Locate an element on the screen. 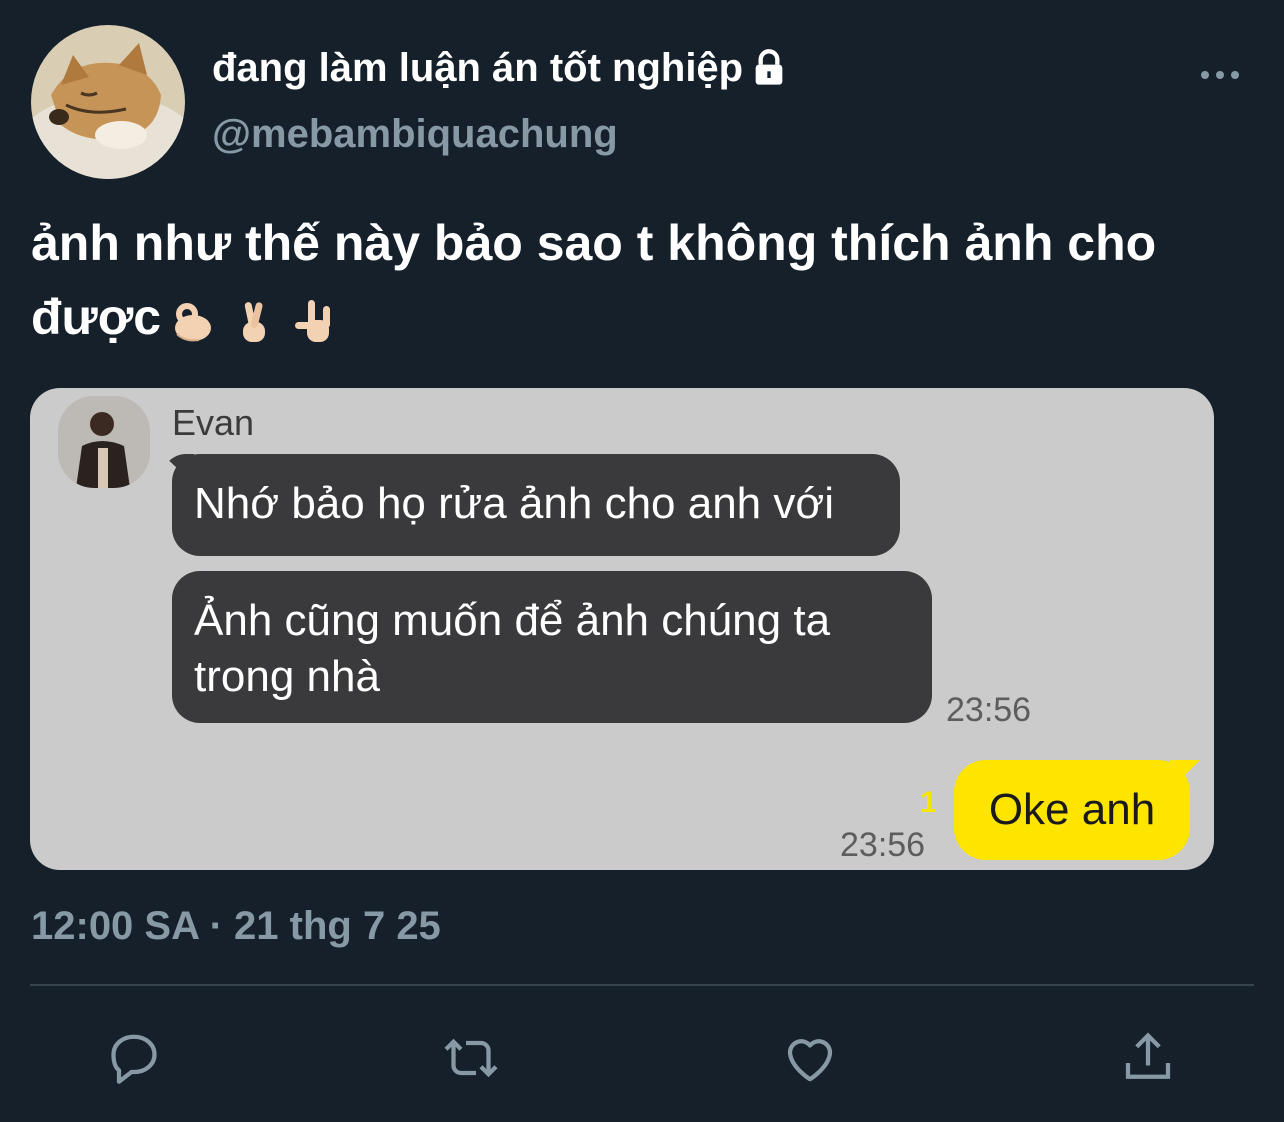  chat-sender-name: Evan is located at coordinates (213, 422).